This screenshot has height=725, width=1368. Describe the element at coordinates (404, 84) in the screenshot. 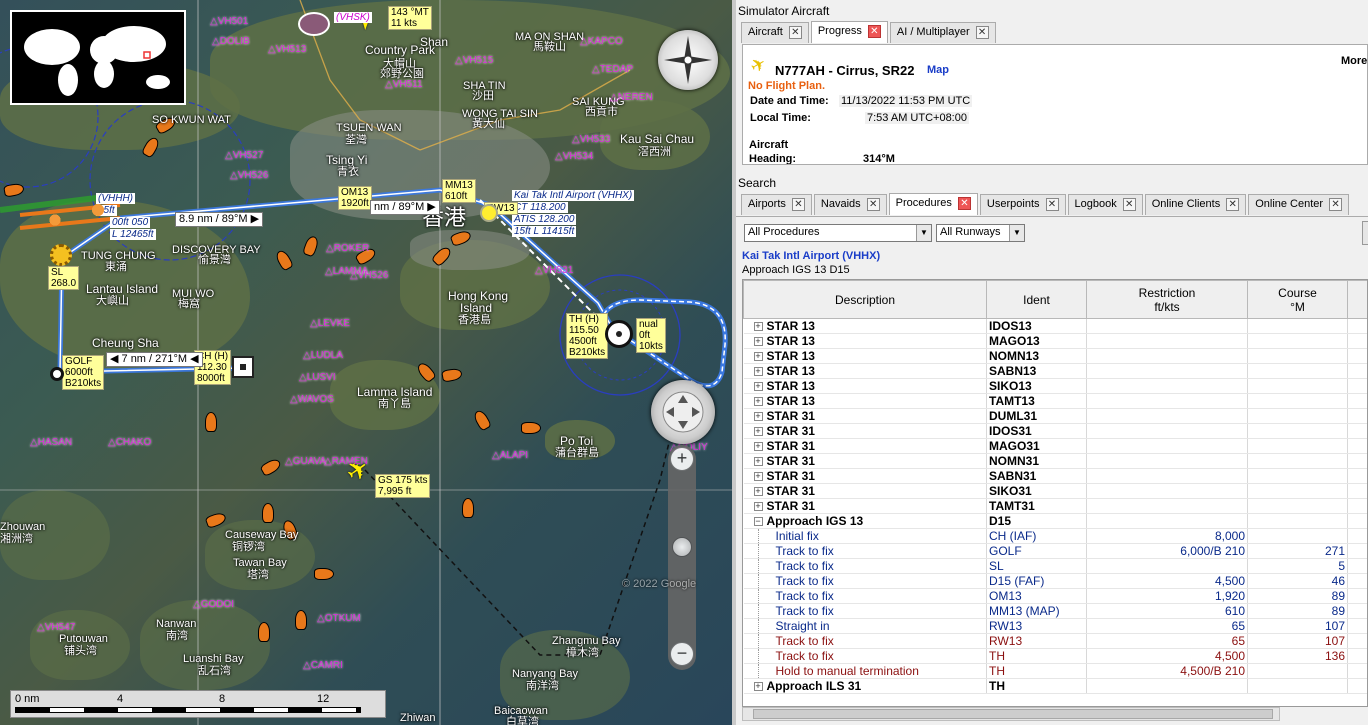

I see `waypoint-label: △VH511` at that location.